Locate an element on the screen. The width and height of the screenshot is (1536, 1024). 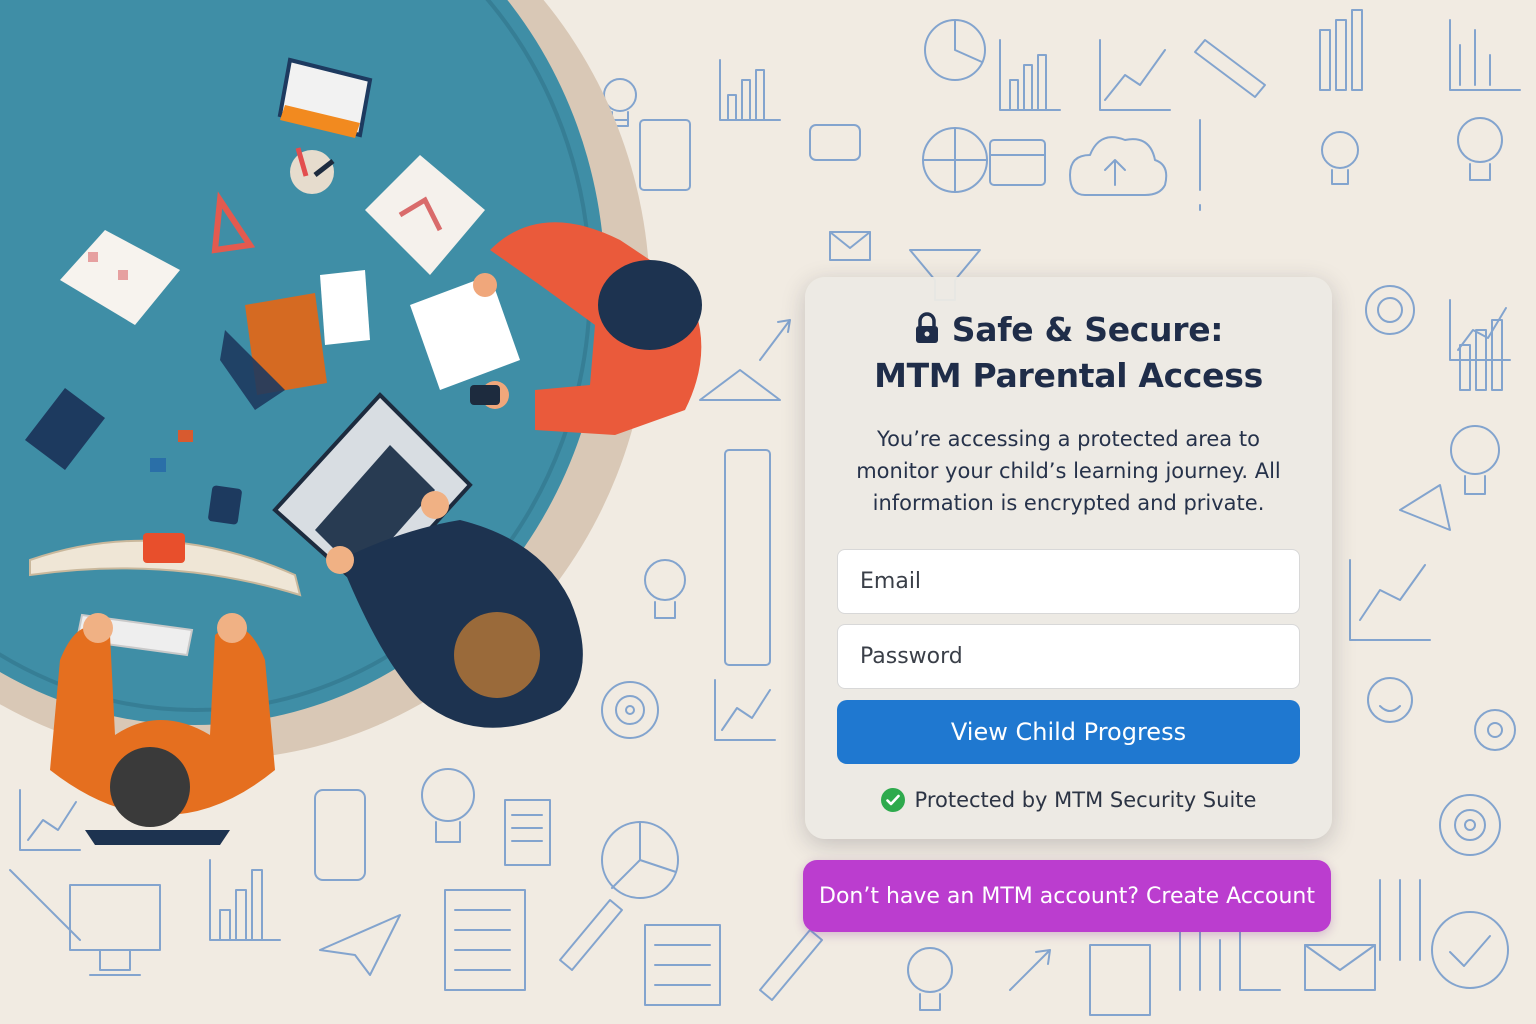
title-line-1: Safe & Secure: is located at coordinates (1087, 329).